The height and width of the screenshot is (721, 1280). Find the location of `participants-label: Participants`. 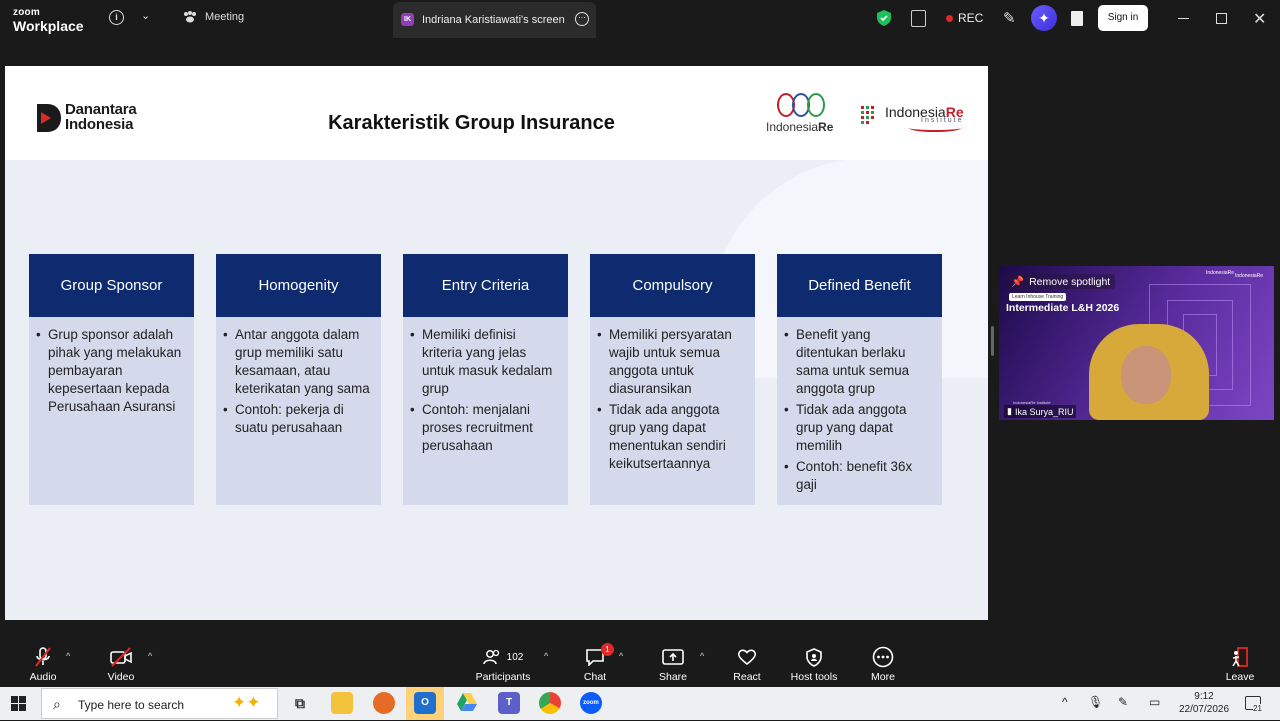

participants-label: Participants is located at coordinates (503, 677).